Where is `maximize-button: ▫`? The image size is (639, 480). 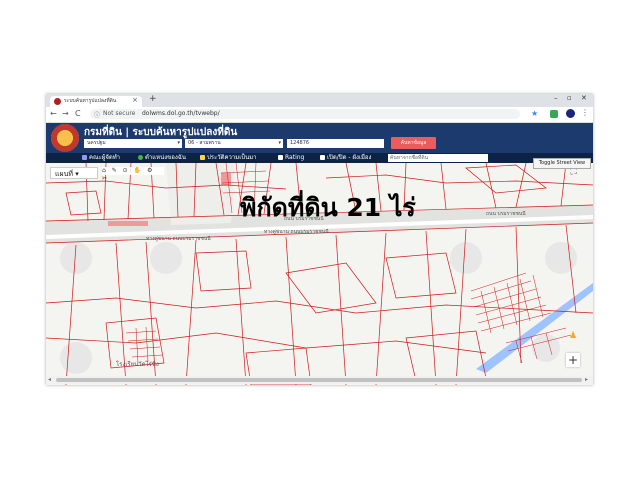
maximize-button: ▫ is located at coordinates (569, 98).